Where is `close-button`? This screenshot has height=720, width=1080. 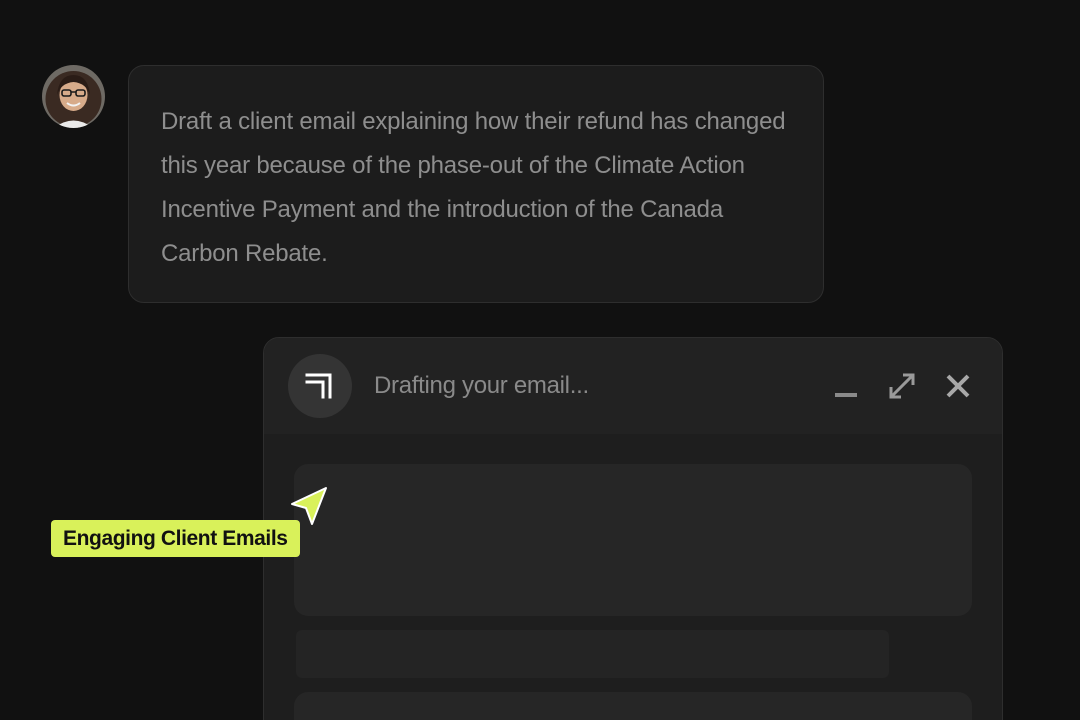 close-button is located at coordinates (958, 386).